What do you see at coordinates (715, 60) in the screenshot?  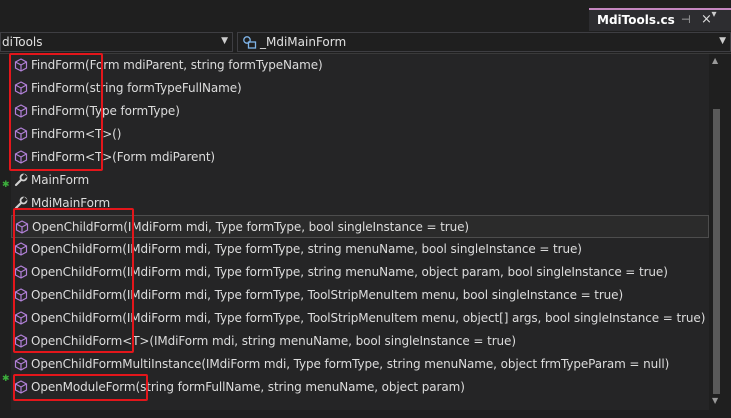 I see `scroll-up-icon: ▲` at bounding box center [715, 60].